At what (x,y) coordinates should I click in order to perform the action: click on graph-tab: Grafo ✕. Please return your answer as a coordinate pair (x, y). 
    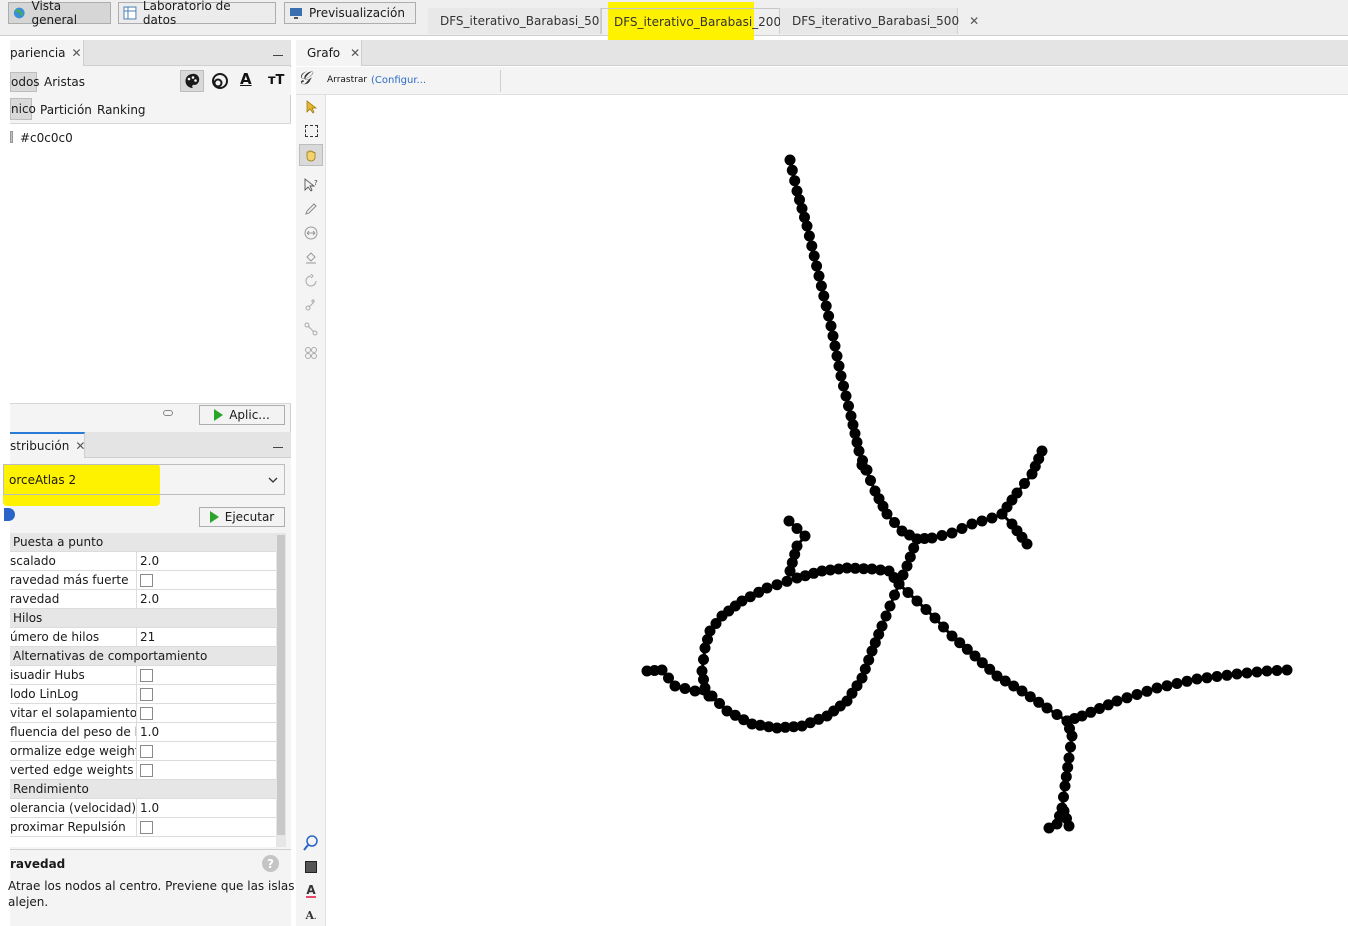
    Looking at the image, I should click on (329, 53).